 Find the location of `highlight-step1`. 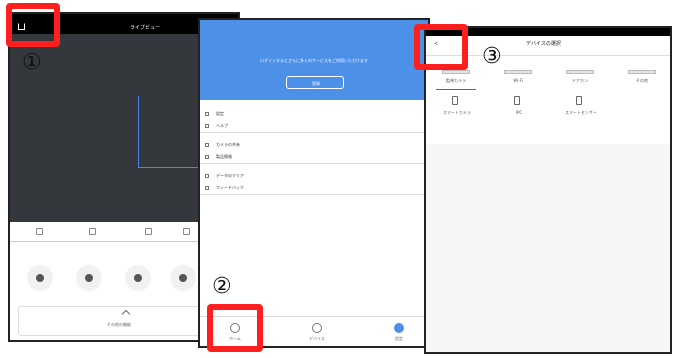

highlight-step1 is located at coordinates (33, 25).